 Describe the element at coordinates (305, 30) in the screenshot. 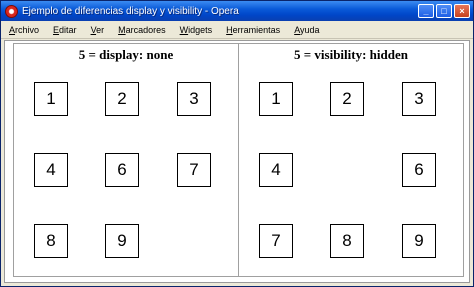

I see `menu-ayuda: Ayuda` at that location.